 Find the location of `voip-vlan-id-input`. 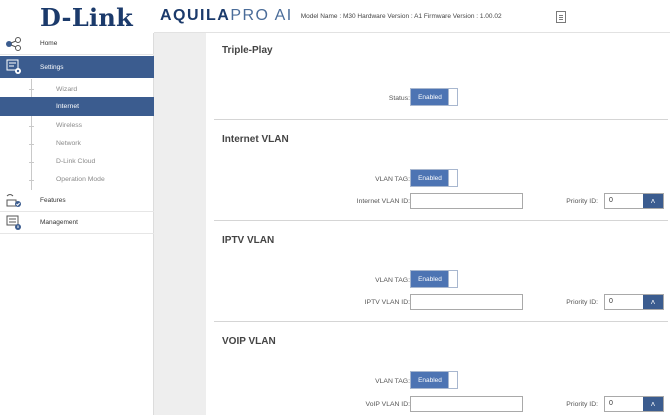

voip-vlan-id-input is located at coordinates (466, 404).